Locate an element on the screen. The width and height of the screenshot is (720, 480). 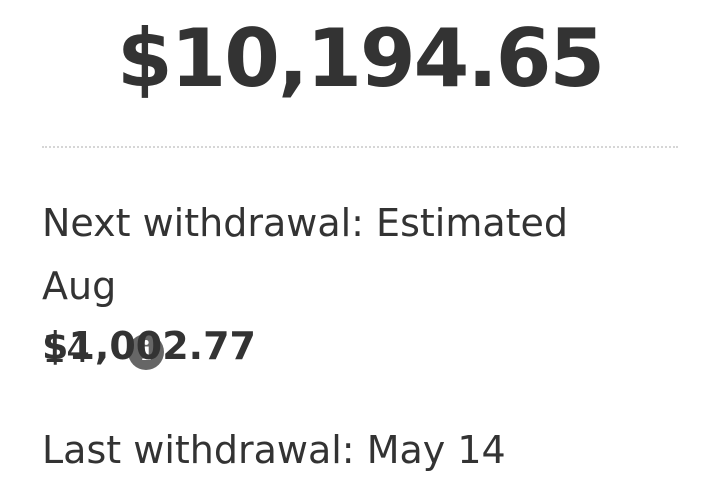
last-withdrawal-label: Last withdrawal: May 14 is located at coordinates (274, 450).